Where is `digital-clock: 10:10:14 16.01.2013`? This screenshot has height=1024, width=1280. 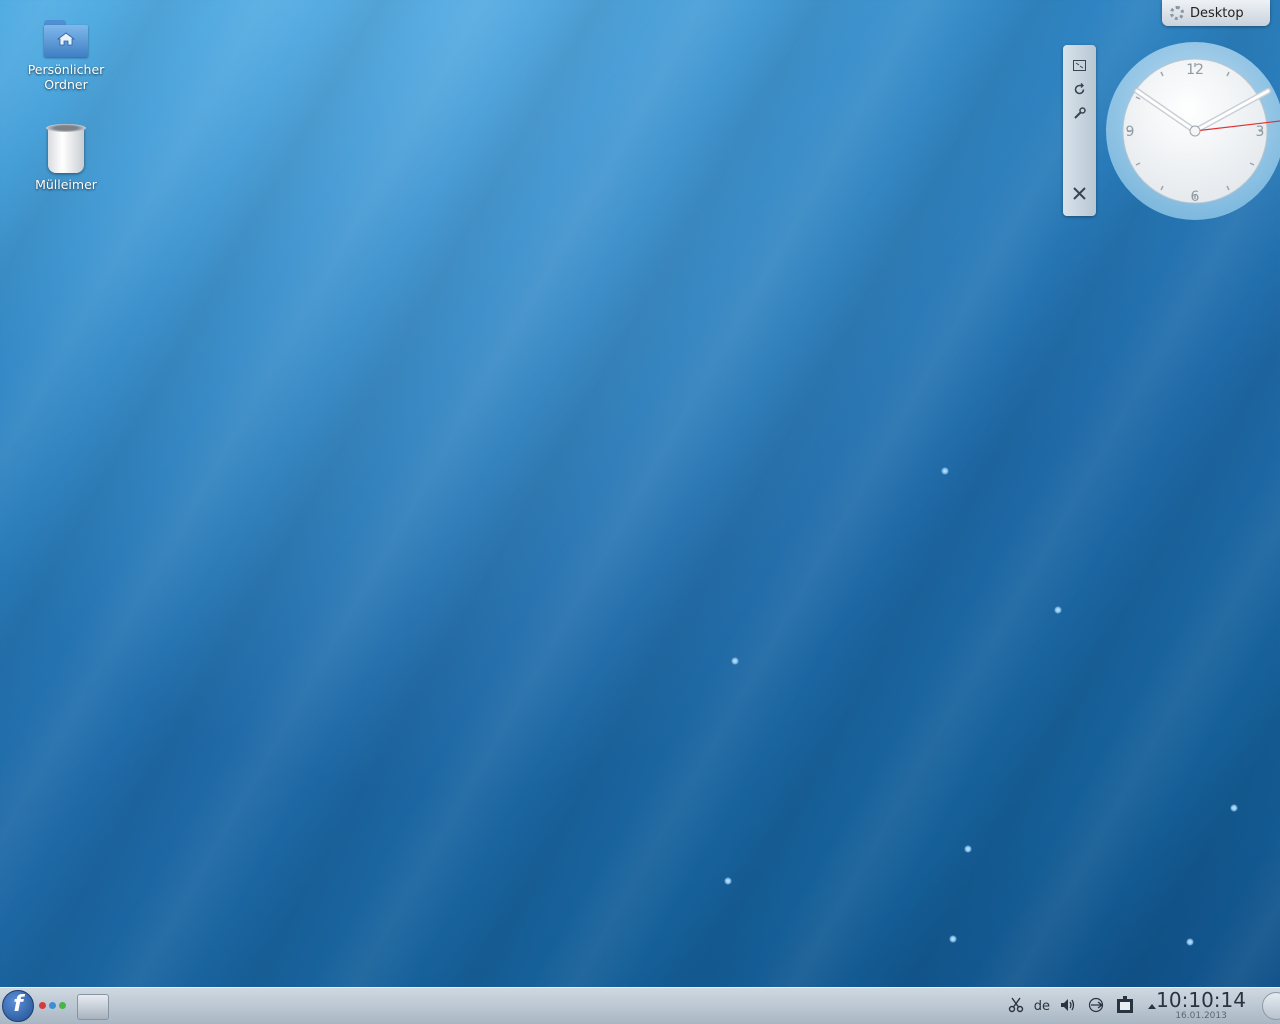 digital-clock: 10:10:14 16.01.2013 is located at coordinates (1201, 1005).